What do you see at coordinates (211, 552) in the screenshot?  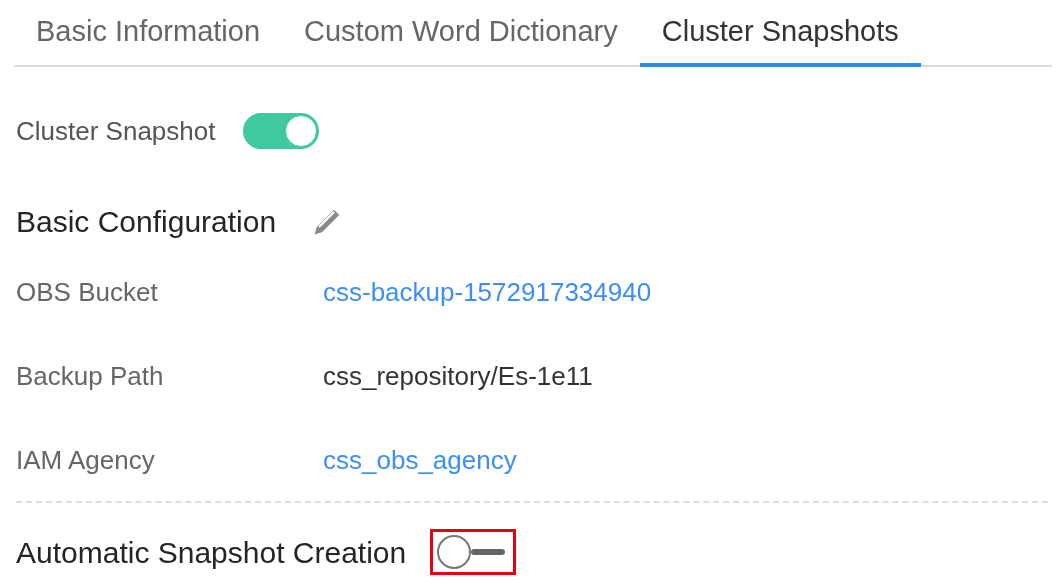 I see `setting-label: Automatic Snapshot Creation` at bounding box center [211, 552].